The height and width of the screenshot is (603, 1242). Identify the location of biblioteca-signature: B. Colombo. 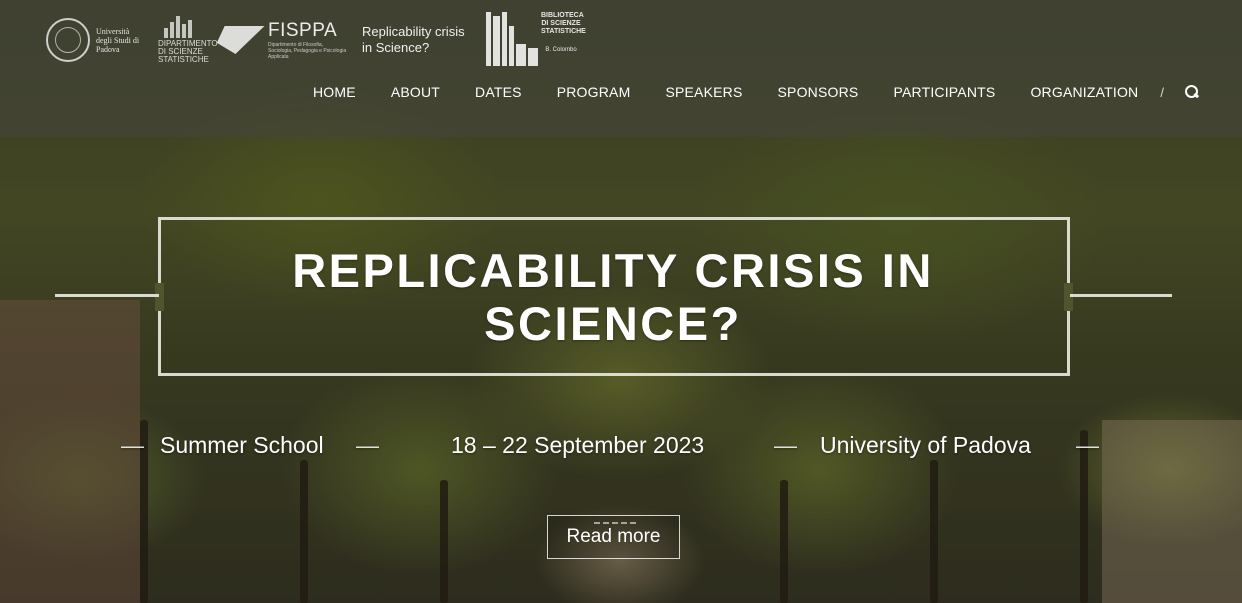
(561, 50).